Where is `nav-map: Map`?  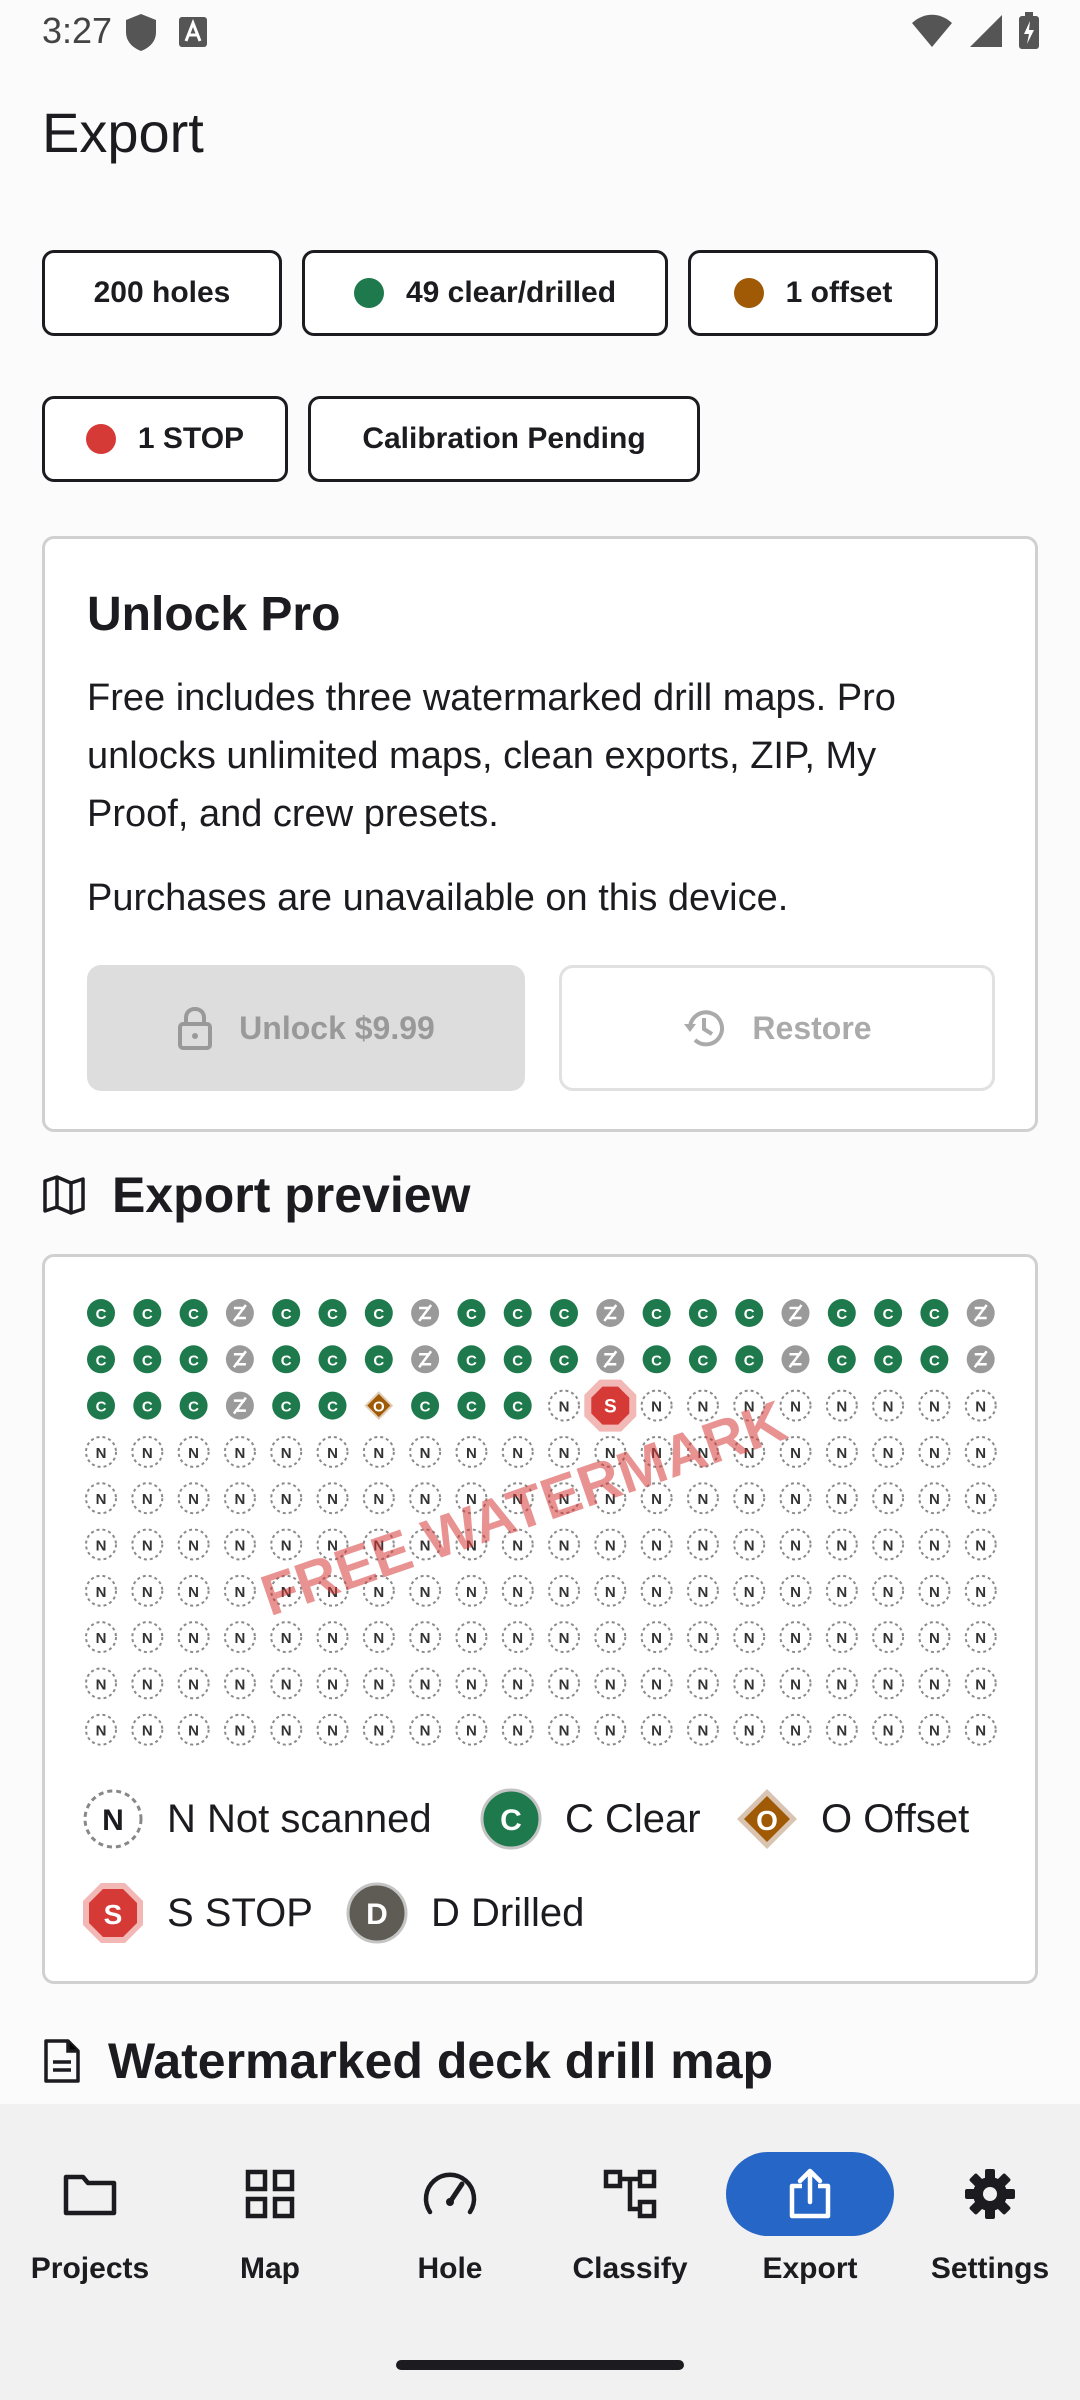 nav-map: Map is located at coordinates (270, 2222).